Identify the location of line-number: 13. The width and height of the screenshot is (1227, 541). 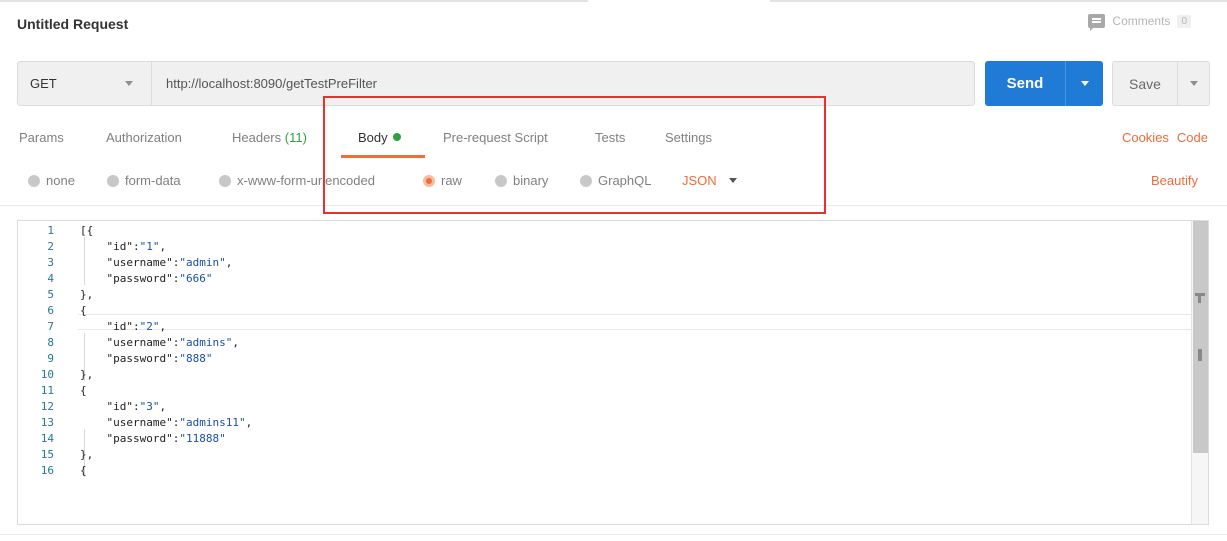
(47, 422).